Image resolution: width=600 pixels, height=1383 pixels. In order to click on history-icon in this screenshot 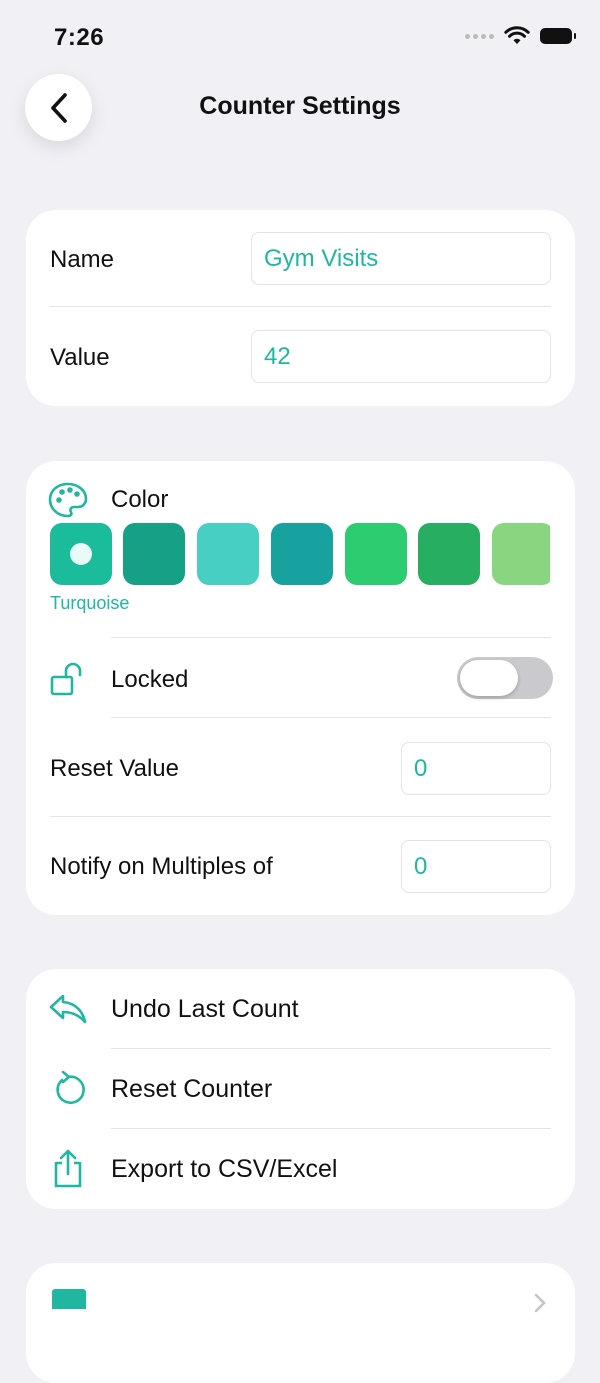, I will do `click(69, 1299)`.